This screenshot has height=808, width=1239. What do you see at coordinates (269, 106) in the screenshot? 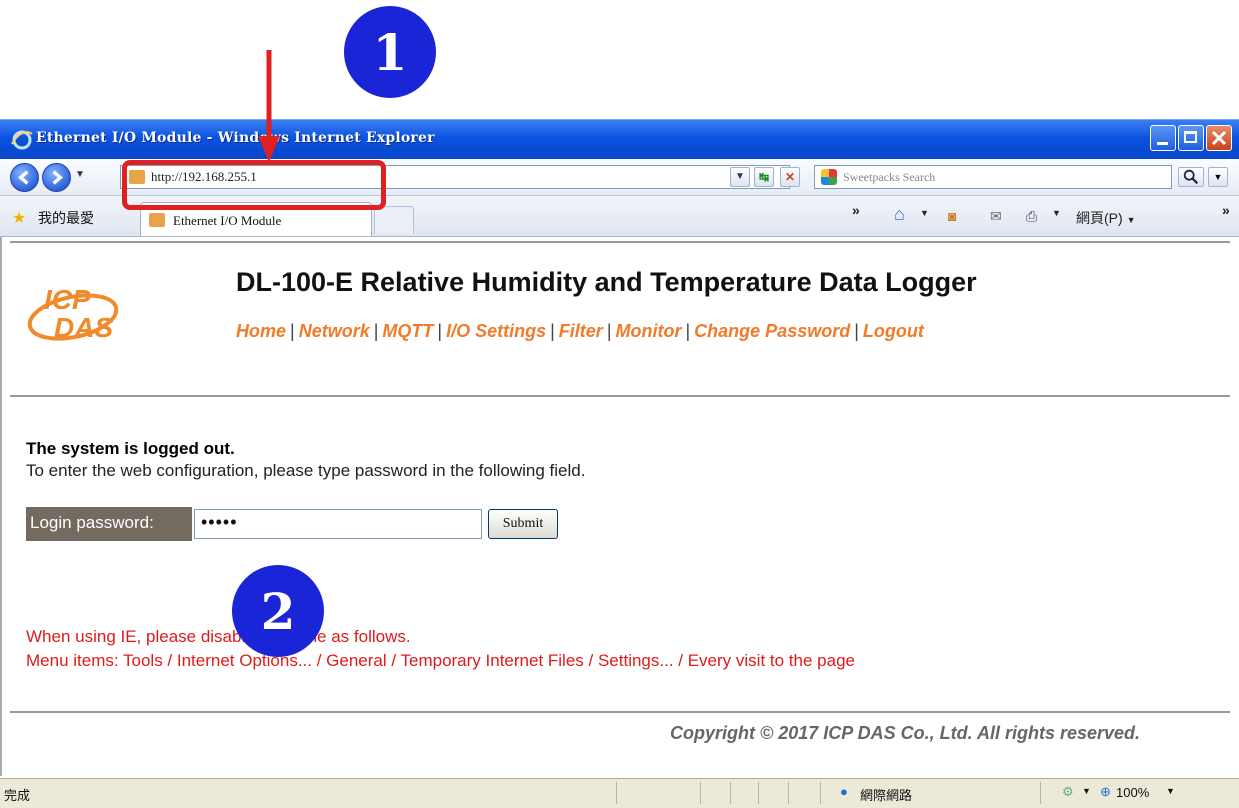
I see `red-arrow-icon` at bounding box center [269, 106].